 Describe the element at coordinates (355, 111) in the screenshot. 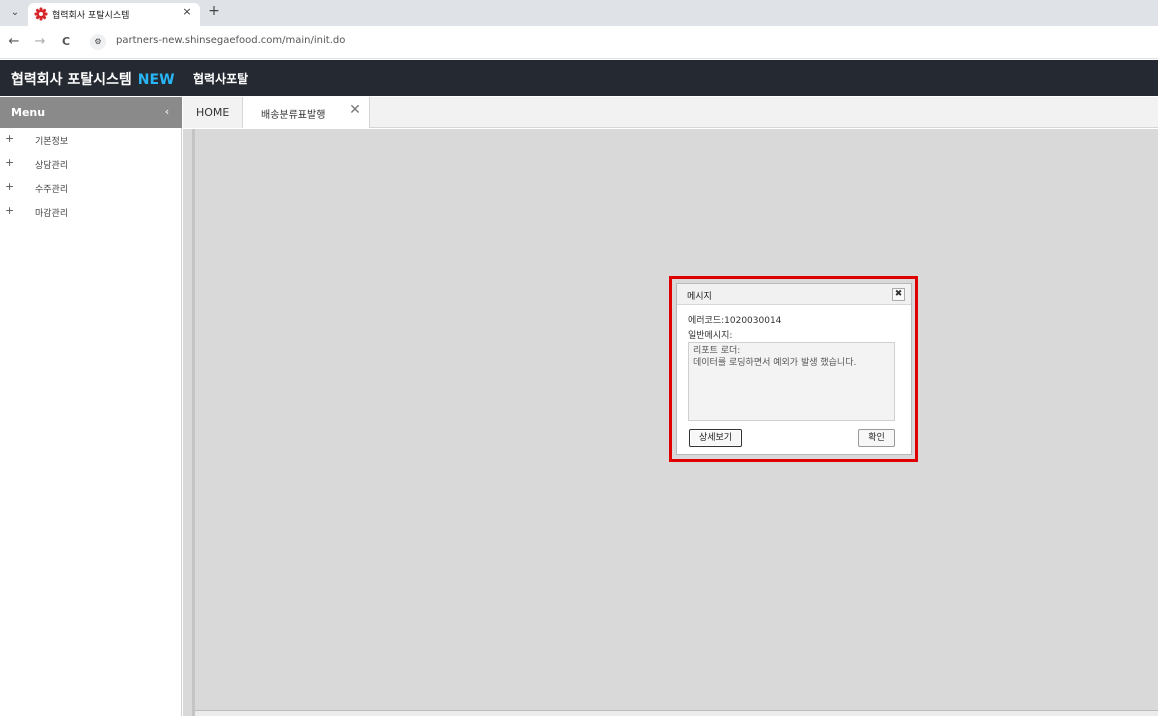

I see `close-tab-x-icon: ✕` at that location.